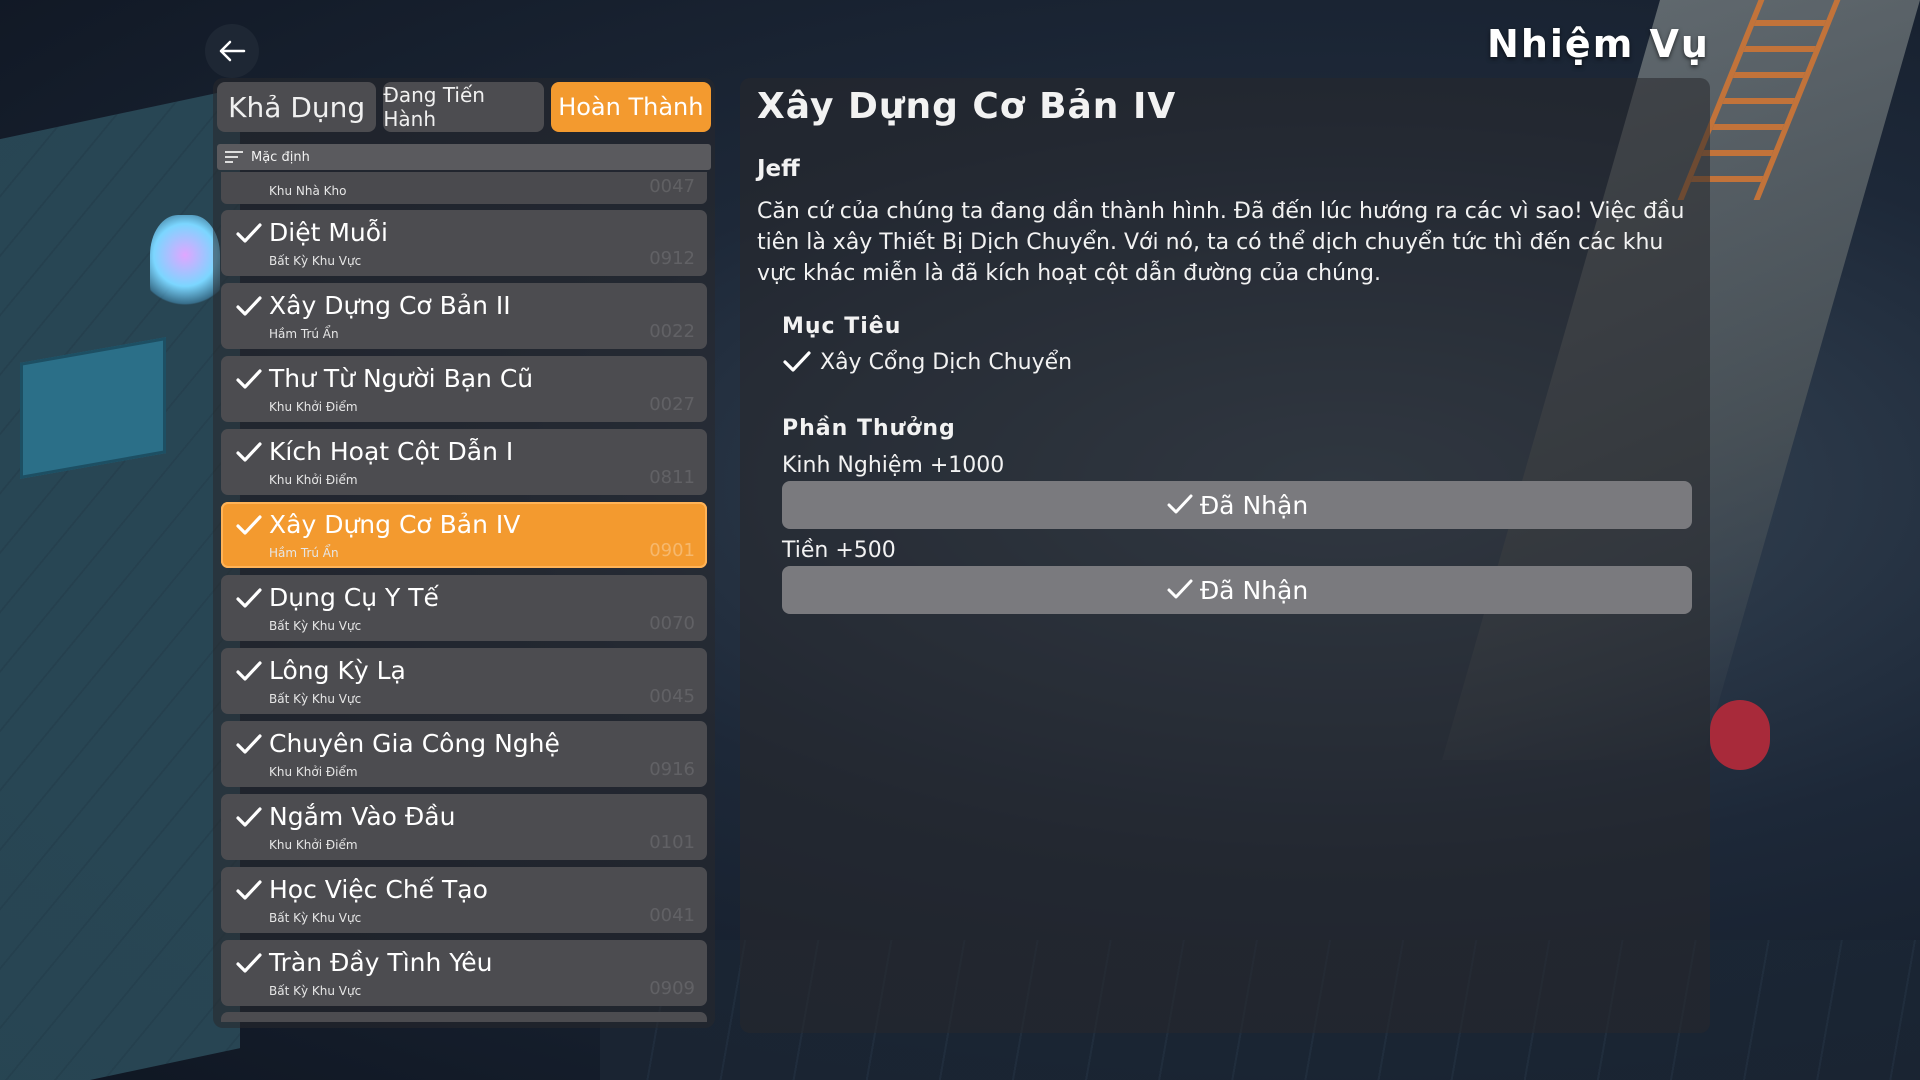 The width and height of the screenshot is (1920, 1080). Describe the element at coordinates (354, 597) in the screenshot. I see `quest-title: Dụng Cụ Y Tế` at that location.